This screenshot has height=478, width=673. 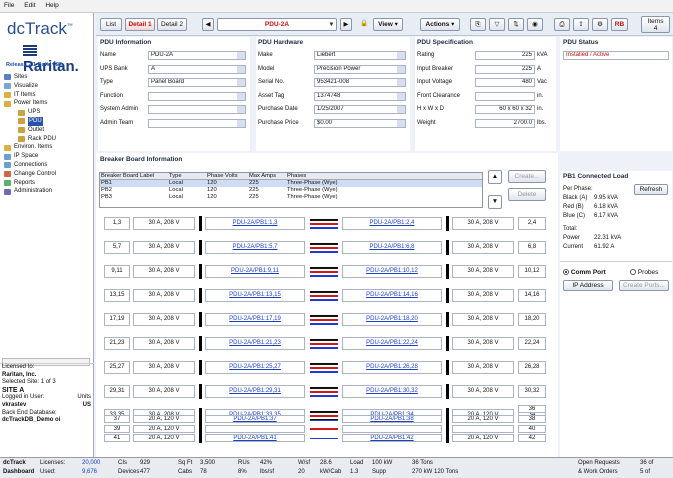 I want to click on breaker-link-left: PDU-2A/PB1:37, so click(x=255, y=419).